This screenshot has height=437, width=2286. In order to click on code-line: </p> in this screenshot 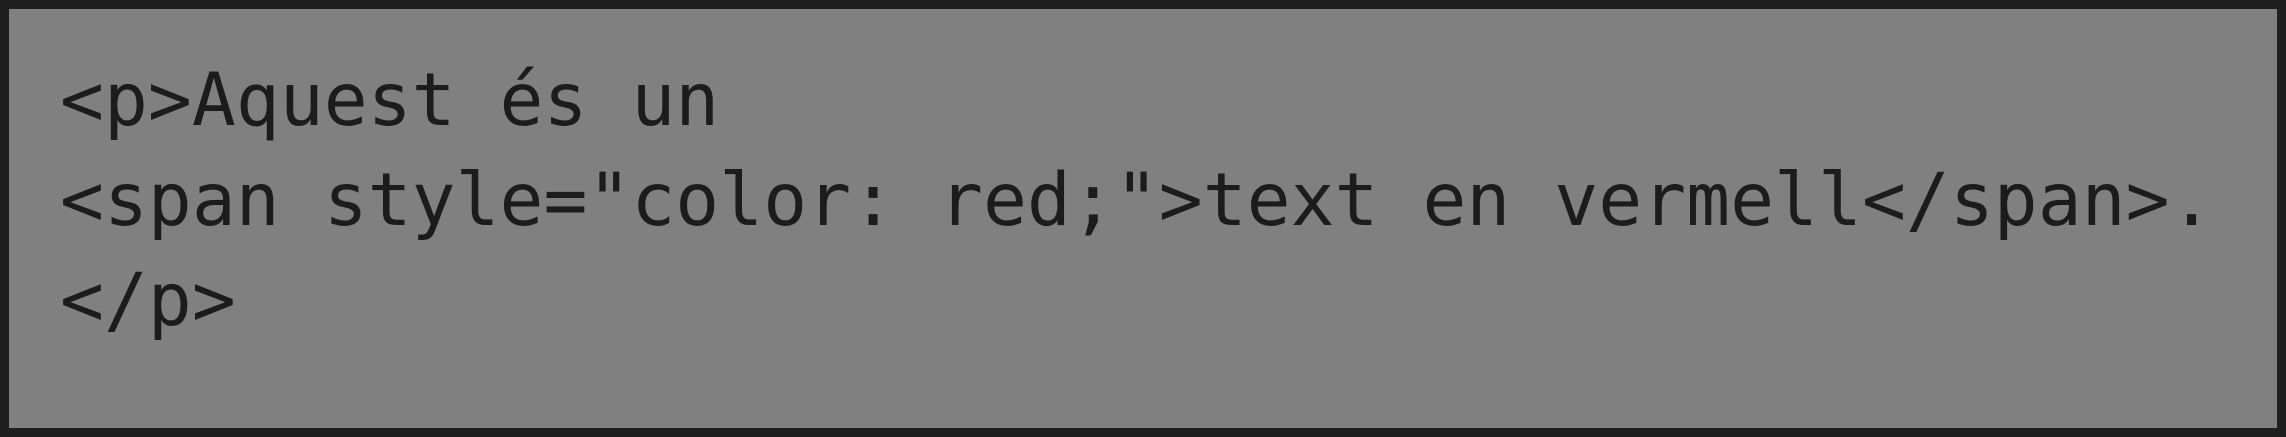, I will do `click(148, 300)`.